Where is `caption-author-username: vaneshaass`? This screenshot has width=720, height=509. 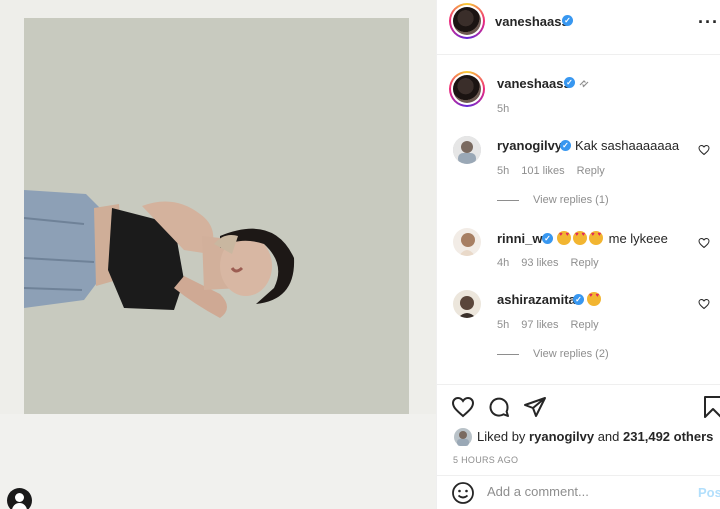
caption-author-username: vaneshaass is located at coordinates (534, 83).